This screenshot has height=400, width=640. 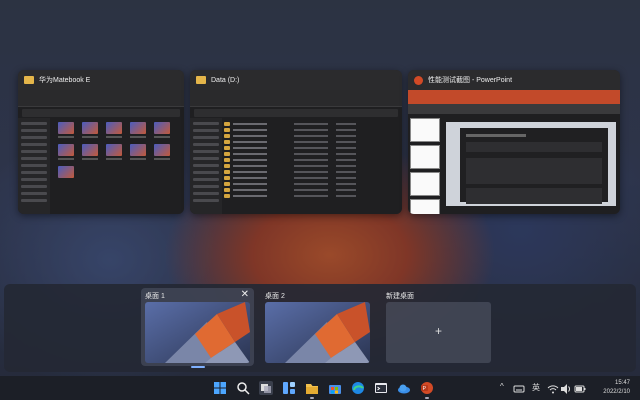 I want to click on window-title: 性能测试截图 - PowerPoint, so click(x=470, y=80).